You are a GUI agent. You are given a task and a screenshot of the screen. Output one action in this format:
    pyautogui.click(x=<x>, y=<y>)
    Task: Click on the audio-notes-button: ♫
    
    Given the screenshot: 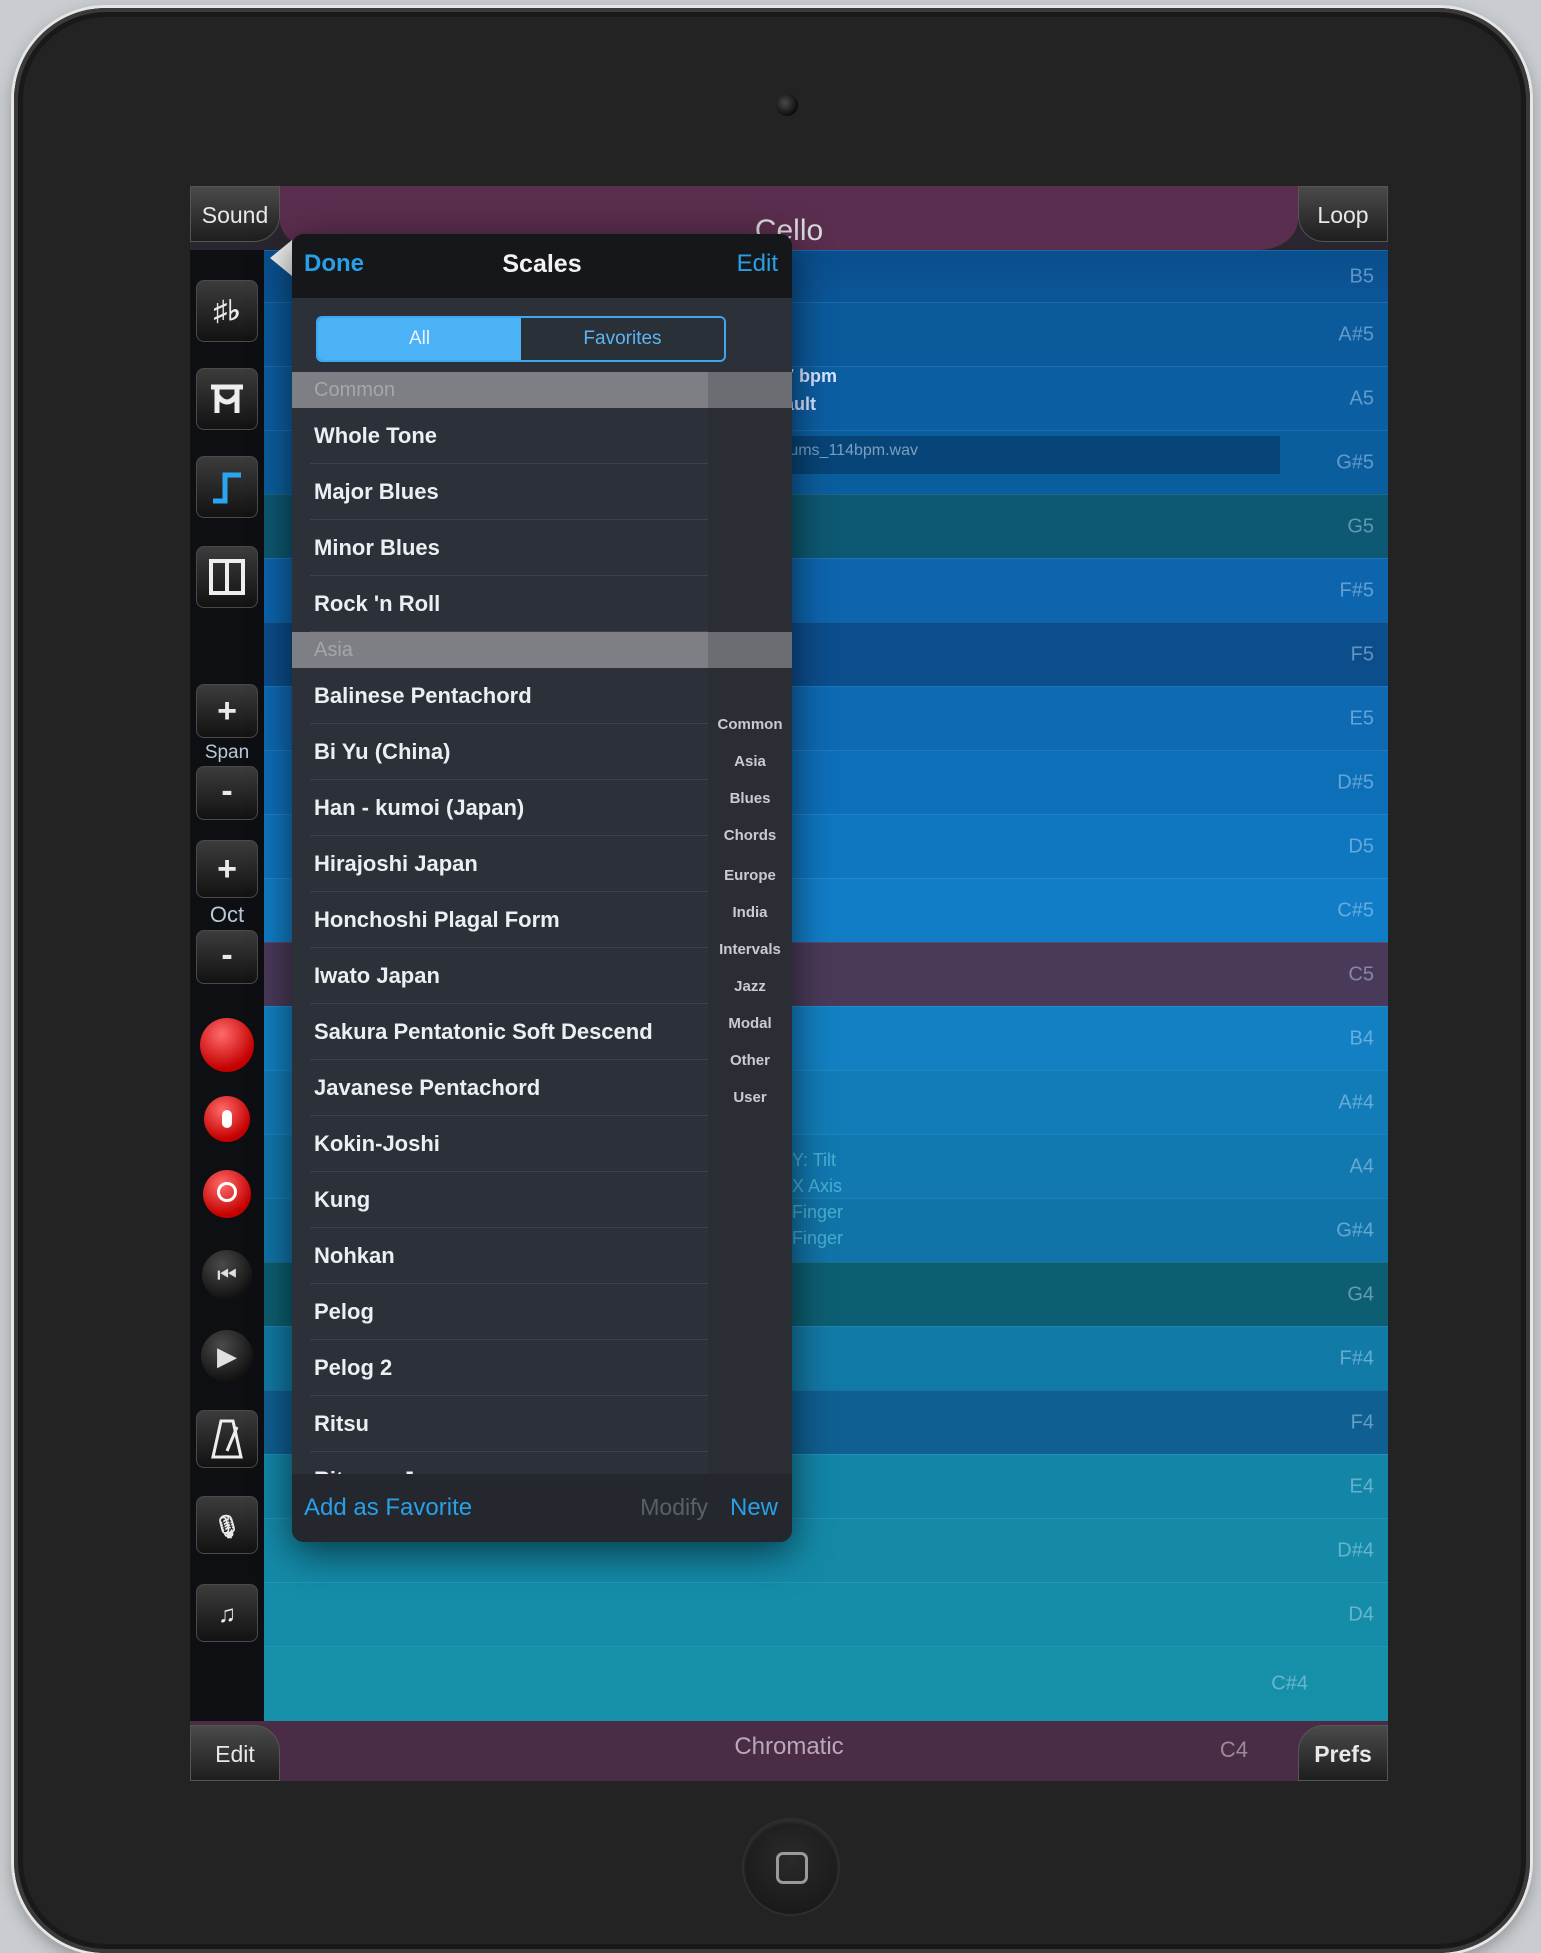 What is the action you would take?
    pyautogui.click(x=227, y=1613)
    